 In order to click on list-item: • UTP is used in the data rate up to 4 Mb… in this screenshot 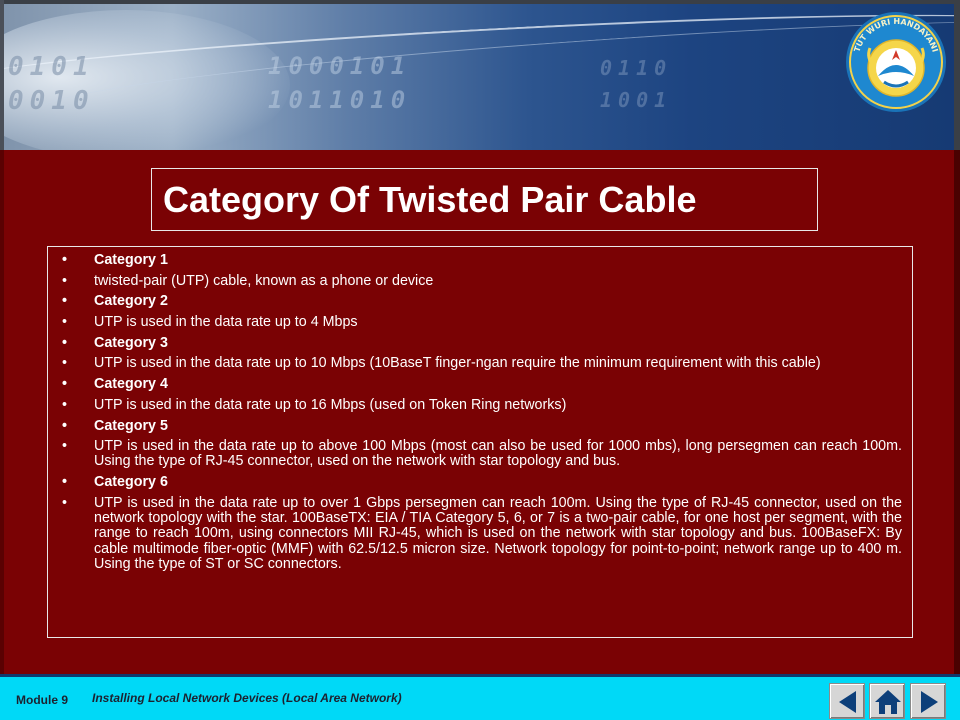, I will do `click(482, 322)`.